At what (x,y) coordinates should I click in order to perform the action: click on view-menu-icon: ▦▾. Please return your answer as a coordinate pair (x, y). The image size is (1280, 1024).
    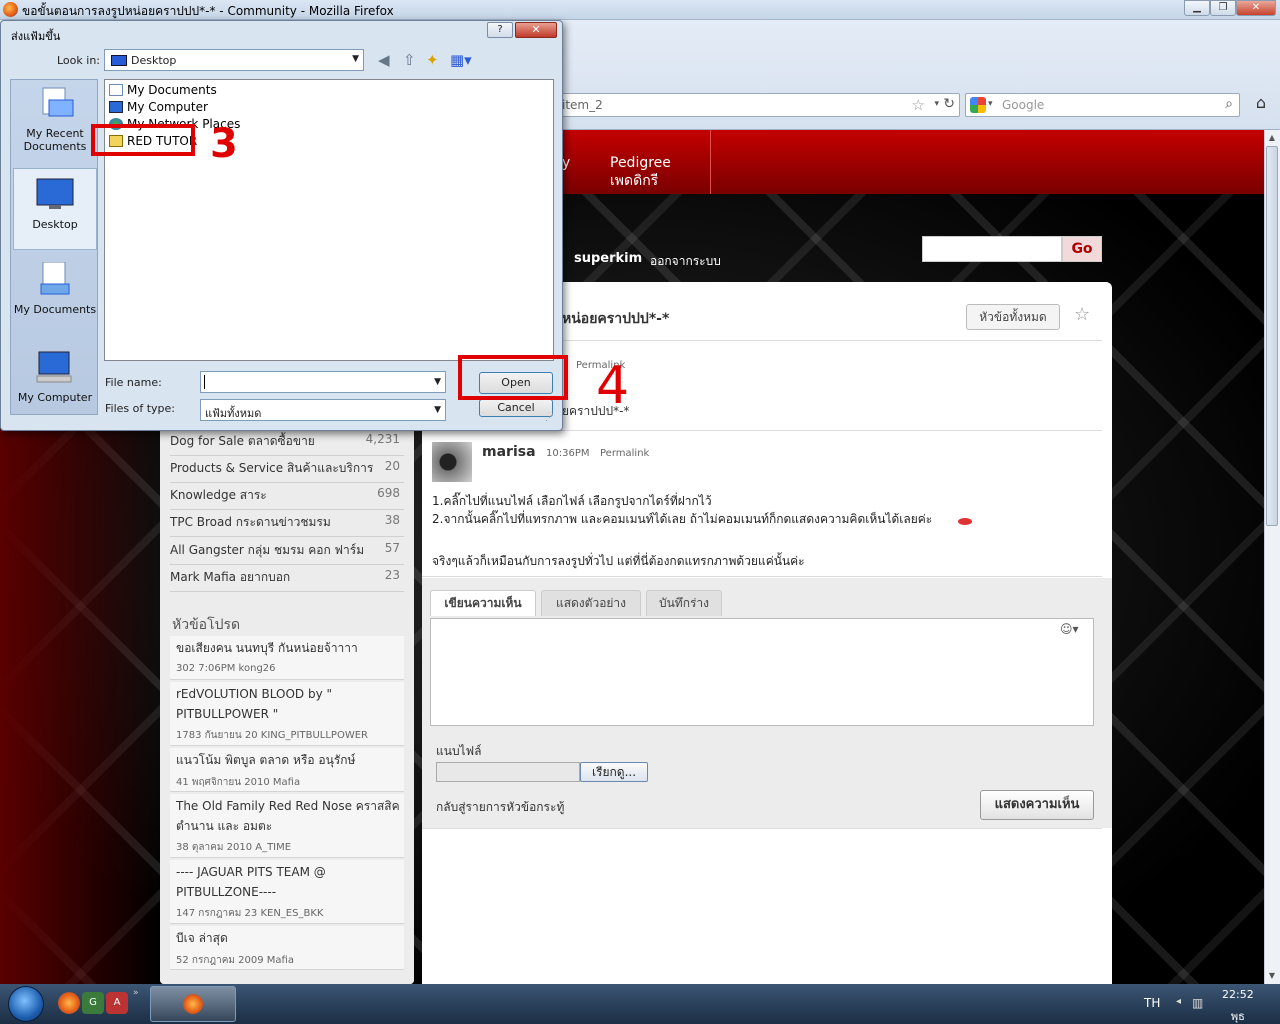
    Looking at the image, I should click on (461, 60).